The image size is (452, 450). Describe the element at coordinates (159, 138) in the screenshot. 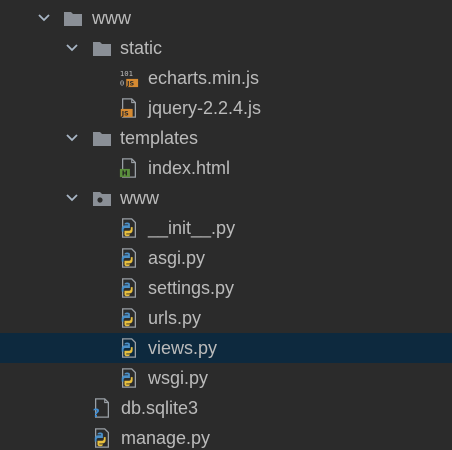

I see `tree-item-label: templates` at that location.